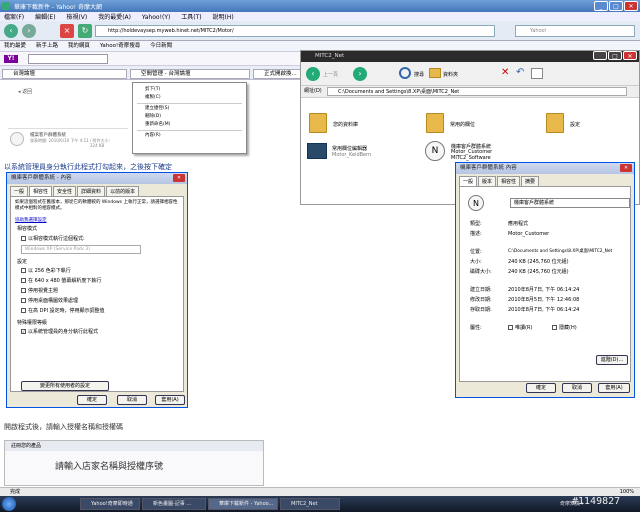 This screenshot has height=512, width=640. Describe the element at coordinates (64, 74) in the screenshot. I see `tab-forum: 台灣論壇` at that location.